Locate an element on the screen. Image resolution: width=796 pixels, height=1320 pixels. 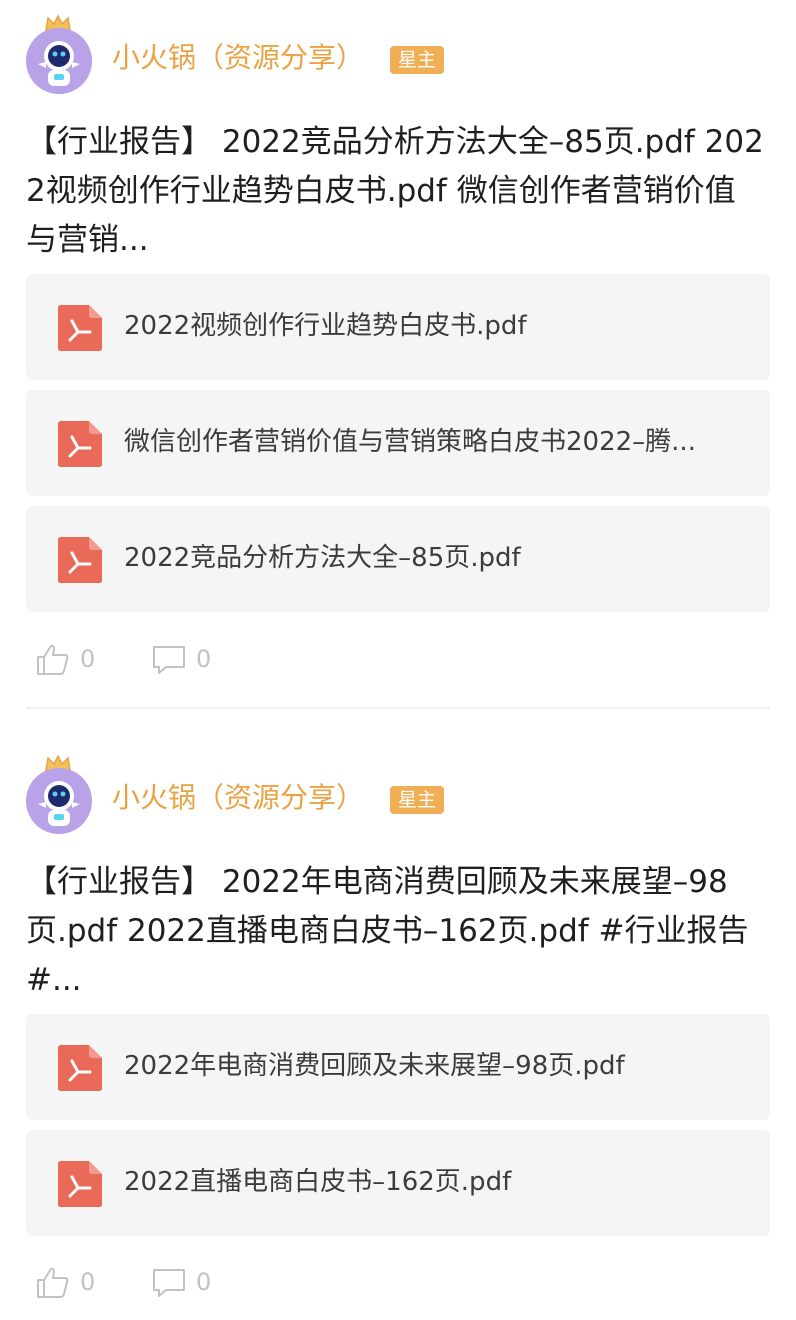
file-name: 2022年电商消费回顾及未来展望–98页.pdf is located at coordinates (374, 1066).